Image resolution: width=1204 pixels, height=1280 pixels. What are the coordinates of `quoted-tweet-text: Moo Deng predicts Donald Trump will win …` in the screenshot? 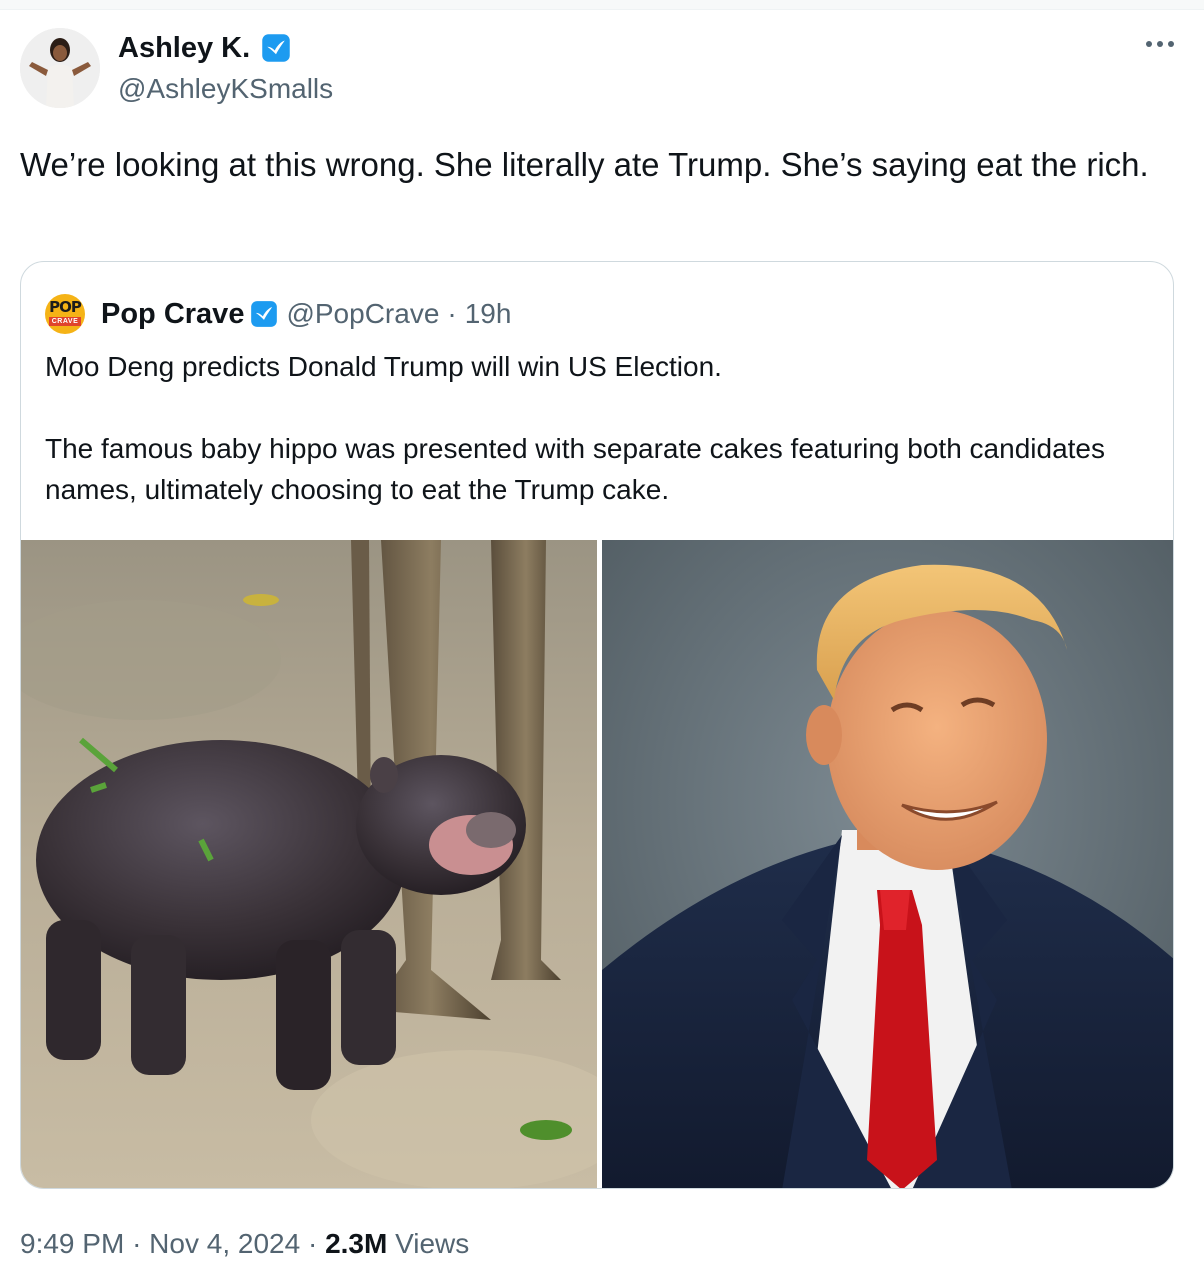 It's located at (575, 428).